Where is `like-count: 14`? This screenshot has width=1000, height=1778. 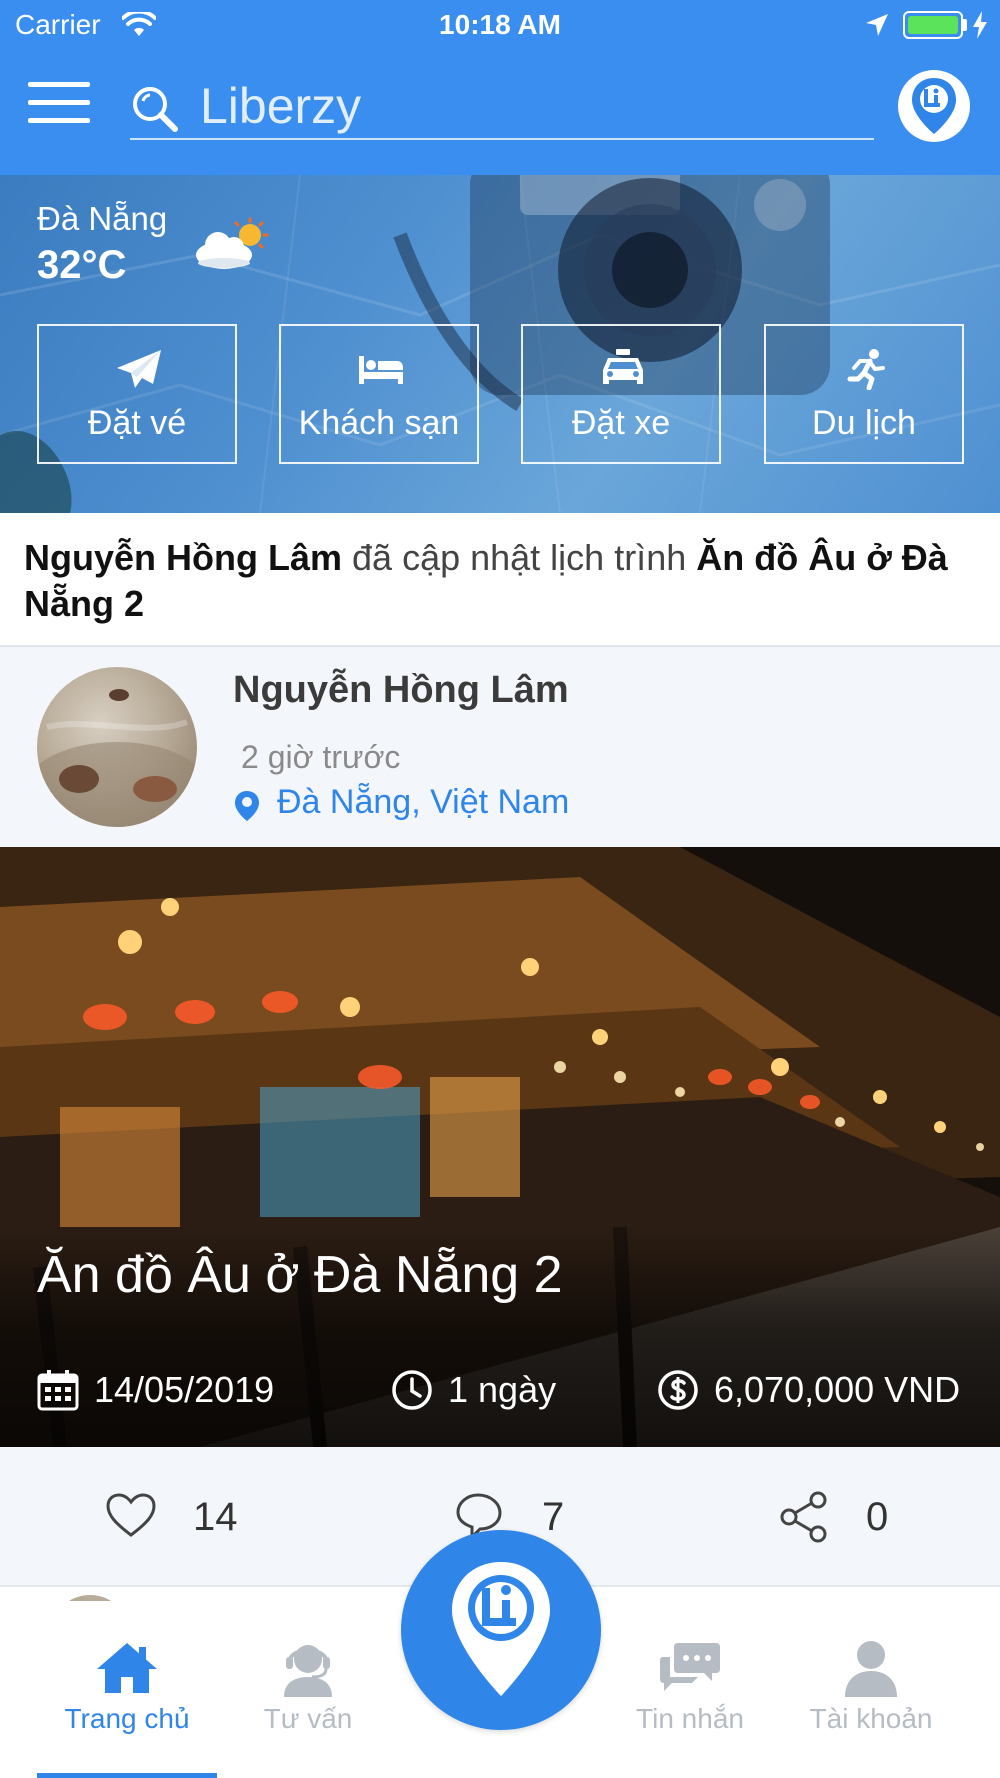
like-count: 14 is located at coordinates (215, 1517).